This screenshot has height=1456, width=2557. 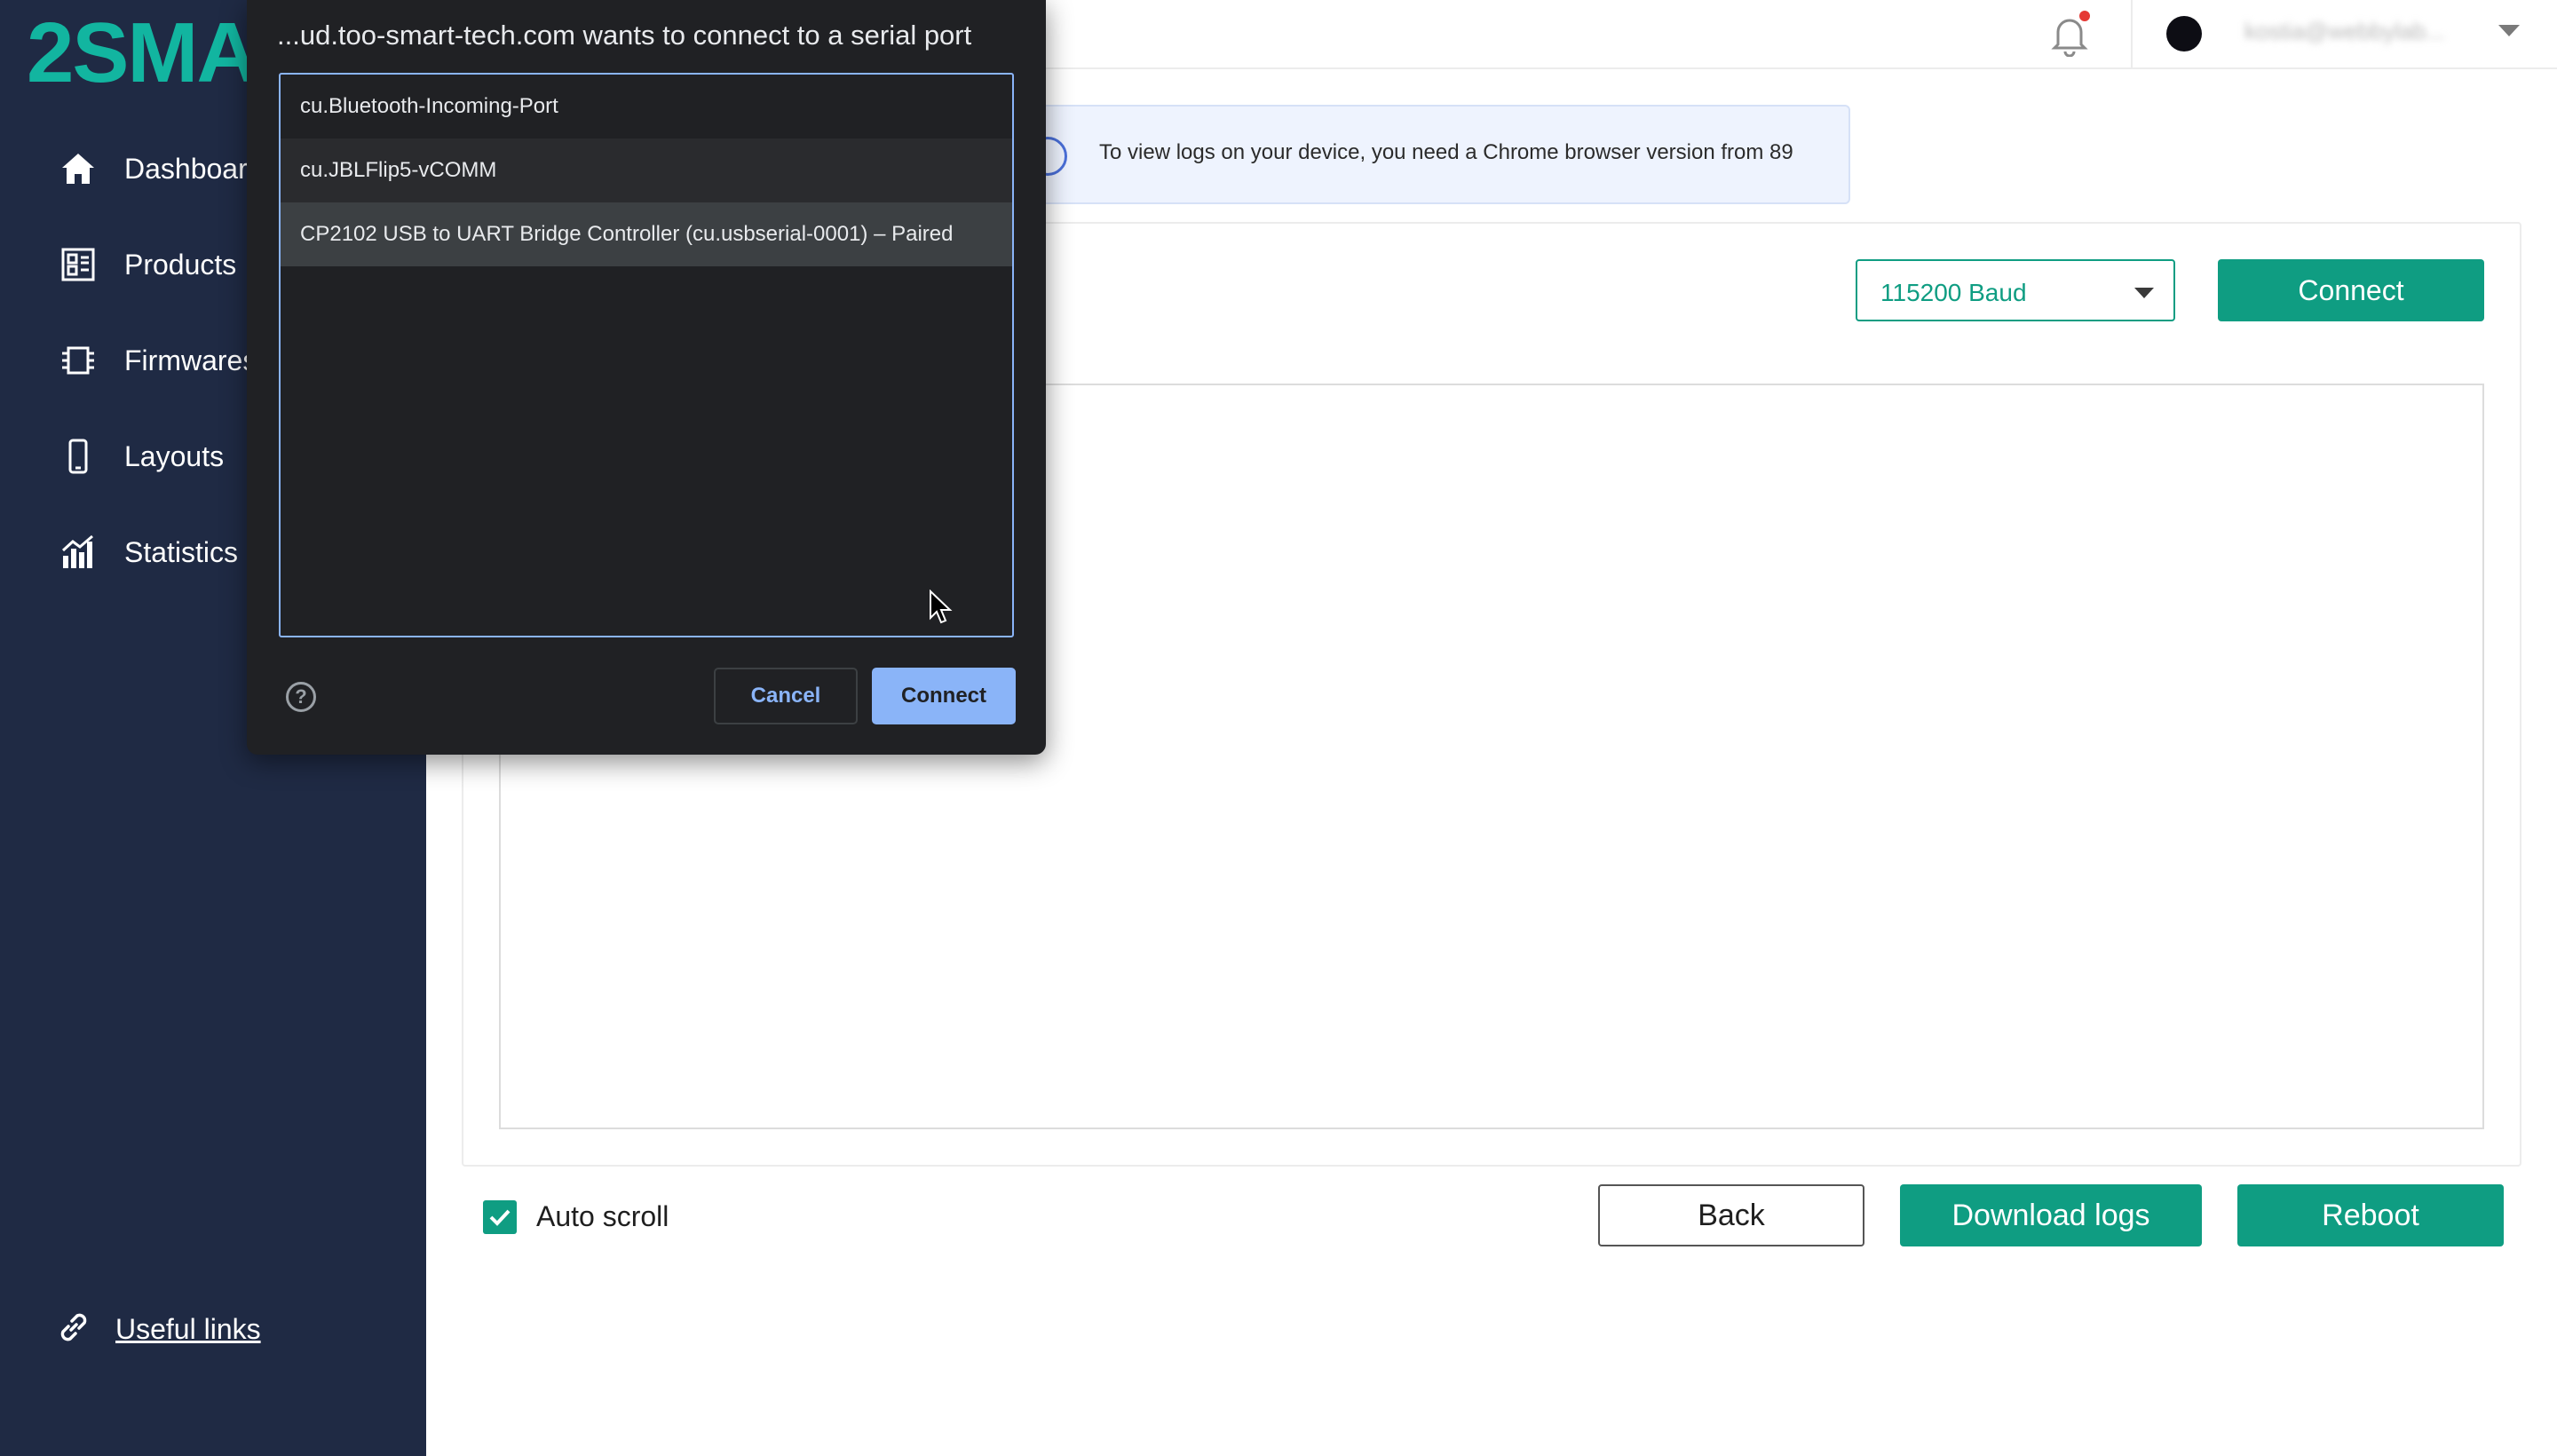 What do you see at coordinates (190, 360) in the screenshot?
I see `sidebar-item-label: Firmwares` at bounding box center [190, 360].